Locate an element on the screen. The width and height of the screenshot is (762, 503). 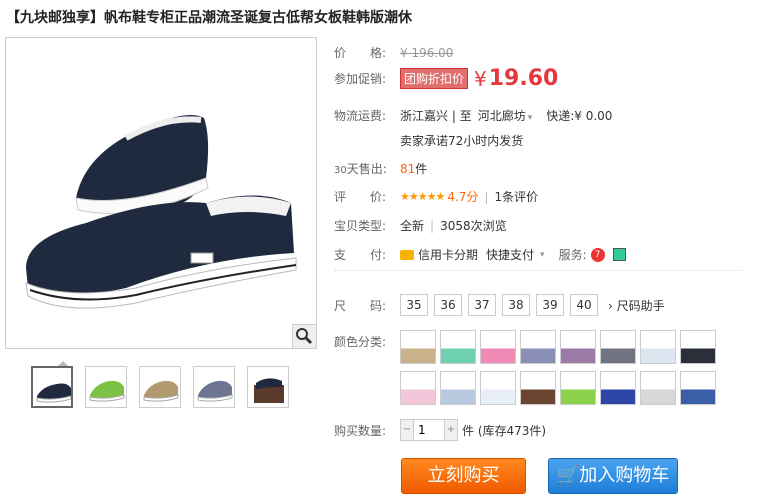
quantity-row: 购买数量: − + 件 (库存473件) is located at coordinates (440, 430).